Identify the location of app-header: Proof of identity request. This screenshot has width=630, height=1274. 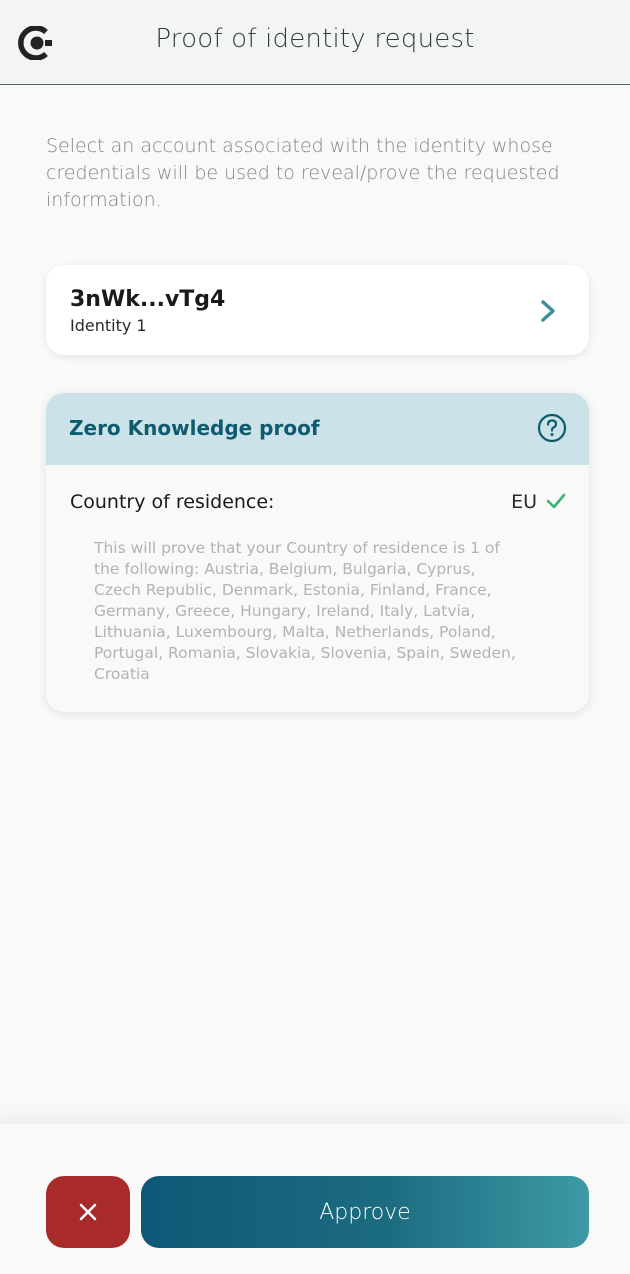
(315, 42).